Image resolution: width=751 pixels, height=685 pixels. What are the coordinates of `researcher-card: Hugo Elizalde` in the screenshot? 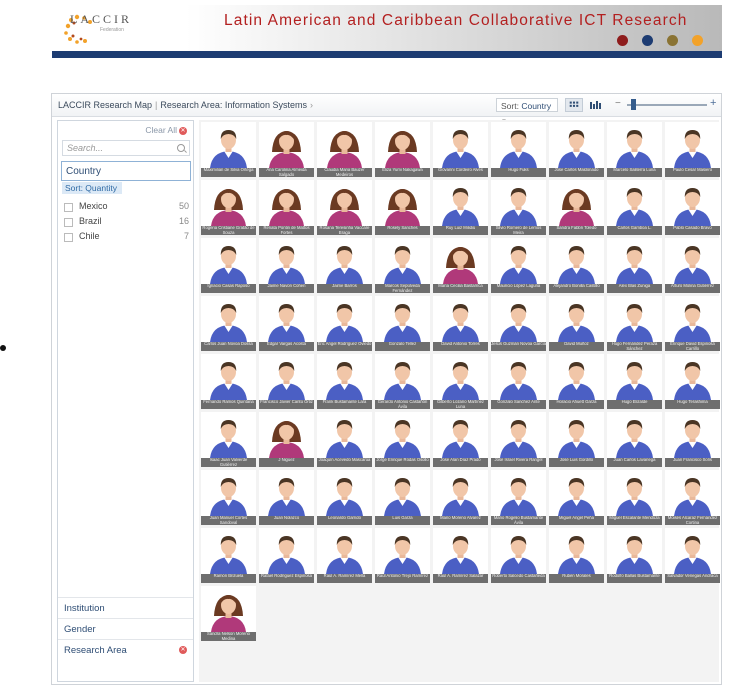 It's located at (634, 381).